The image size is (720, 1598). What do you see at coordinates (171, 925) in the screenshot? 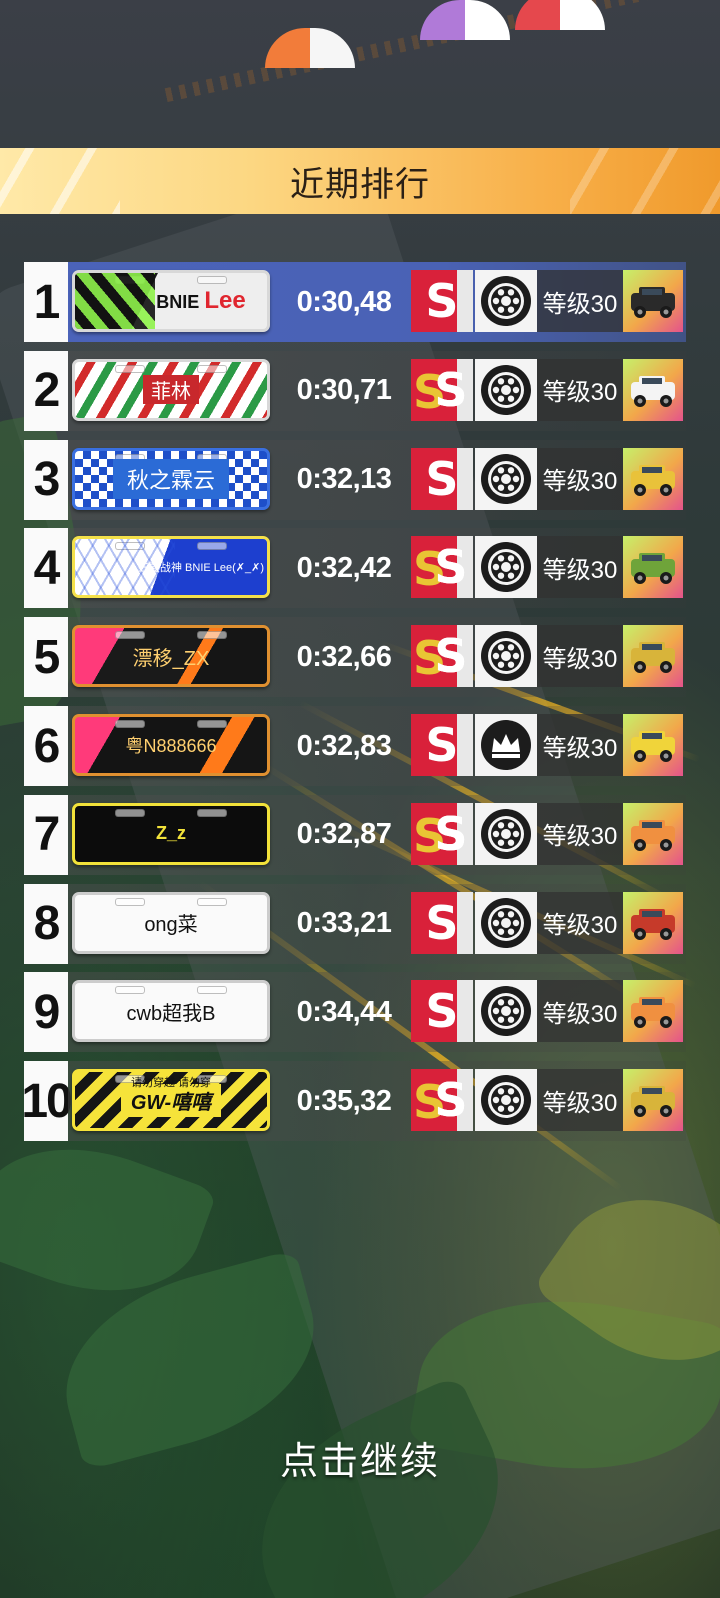
I see `plate-text: ong菜` at bounding box center [171, 925].